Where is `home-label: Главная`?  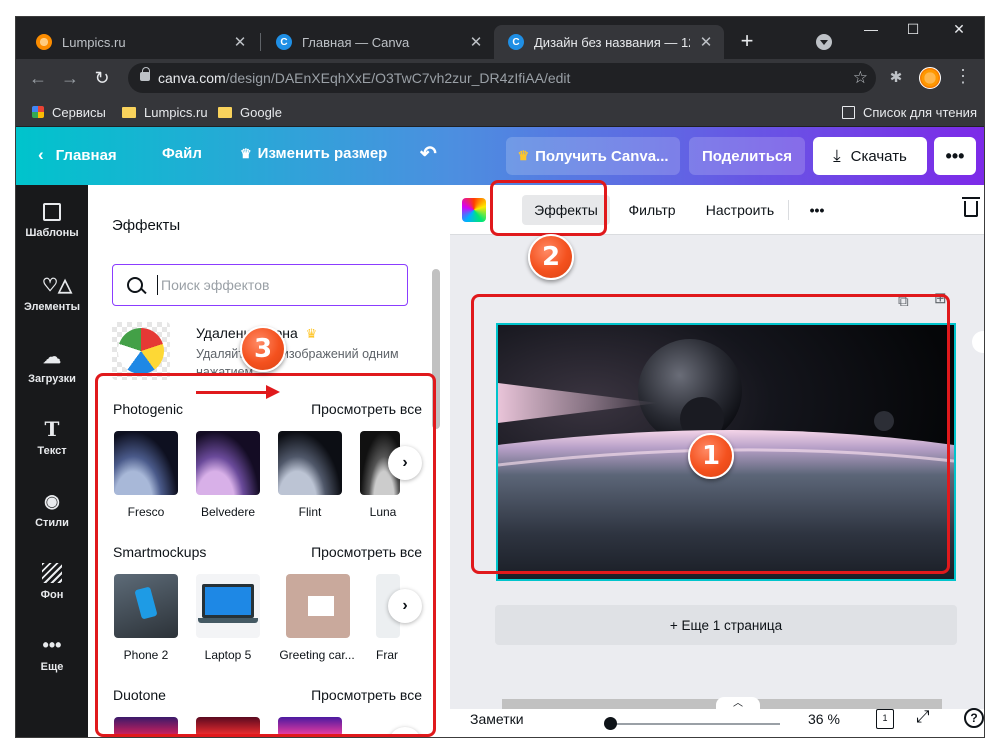 home-label: Главная is located at coordinates (86, 155).